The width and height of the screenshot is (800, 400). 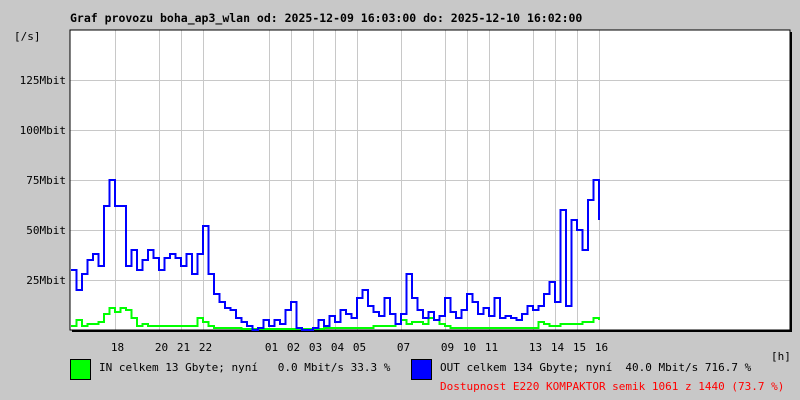 I want to click on x-tick-label: 18, so click(x=117, y=347).